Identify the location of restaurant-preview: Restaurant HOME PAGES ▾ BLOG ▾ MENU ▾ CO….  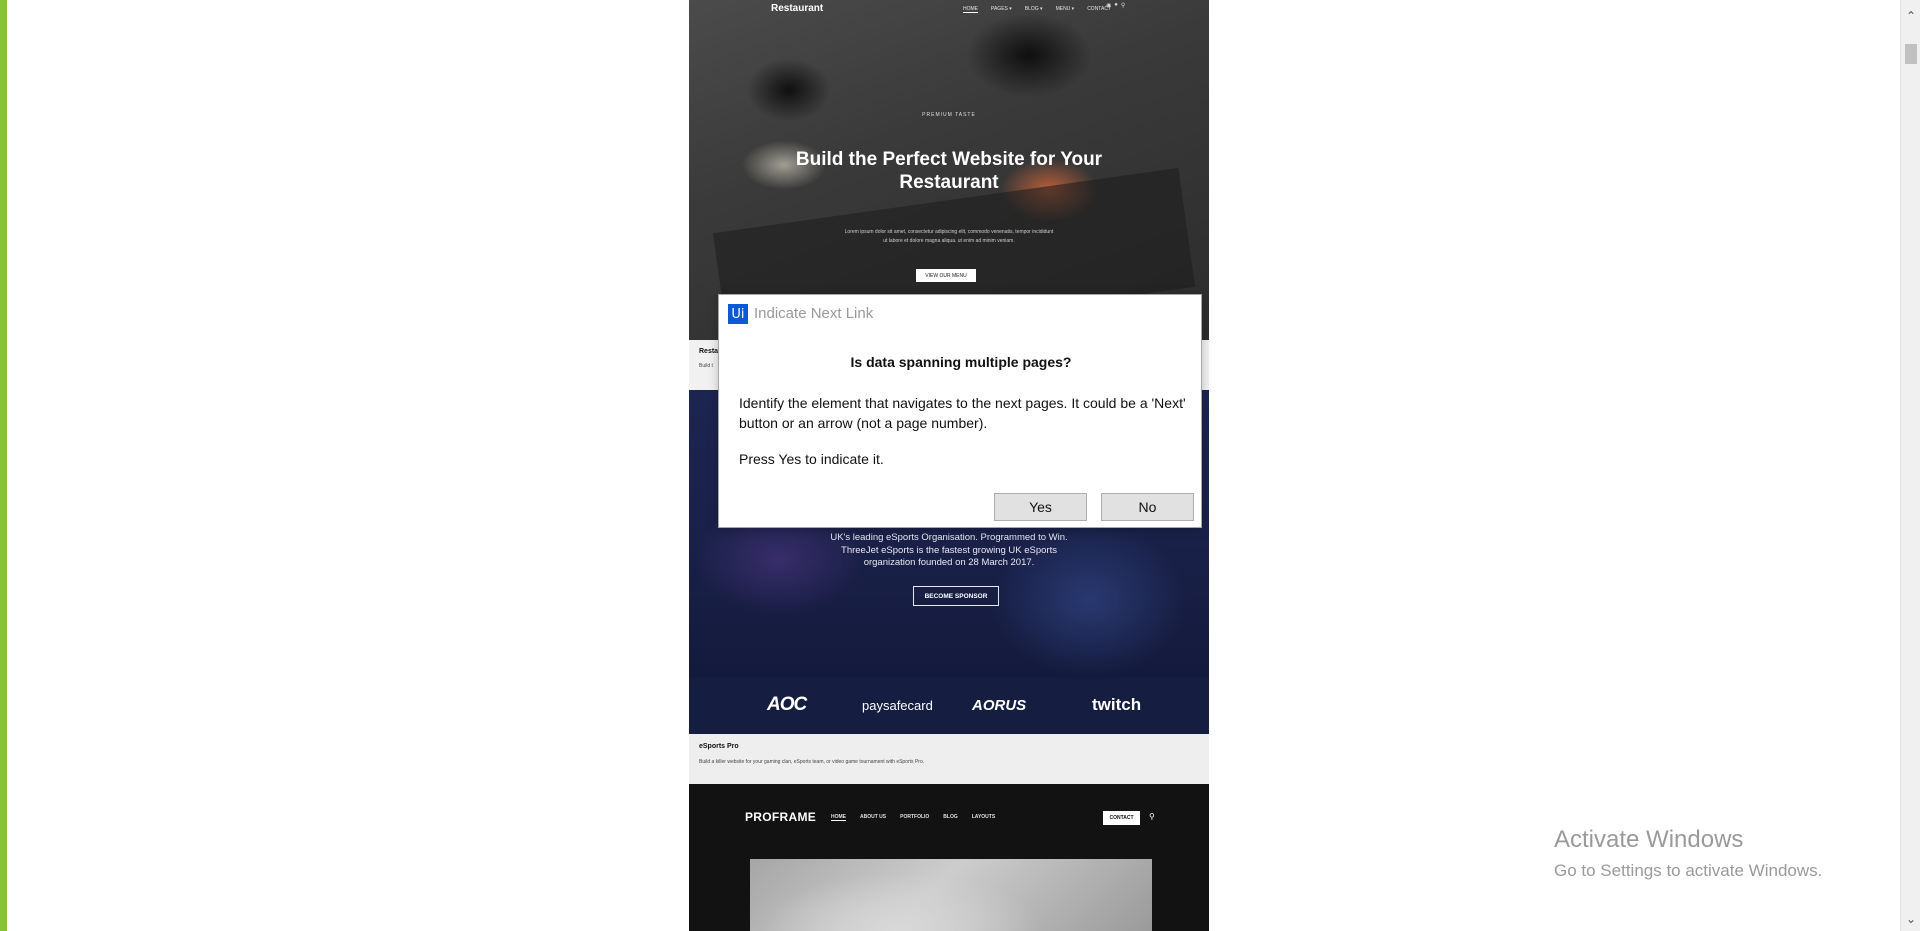
(949, 176).